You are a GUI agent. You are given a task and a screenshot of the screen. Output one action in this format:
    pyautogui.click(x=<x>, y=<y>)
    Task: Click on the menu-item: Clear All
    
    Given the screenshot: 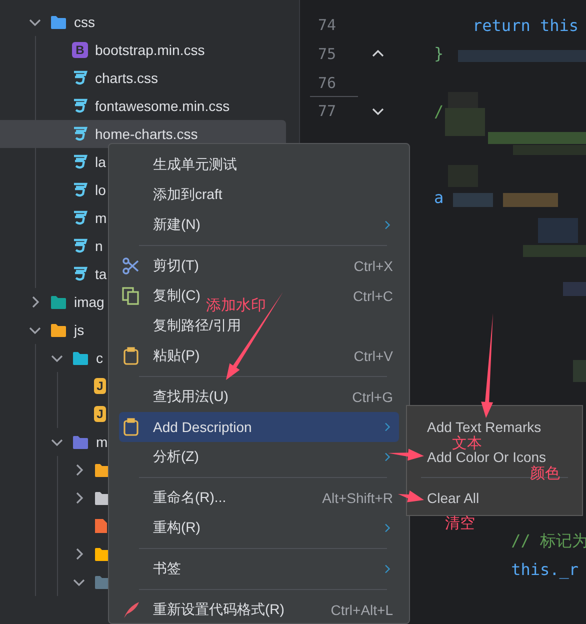 What is the action you would take?
    pyautogui.click(x=453, y=498)
    